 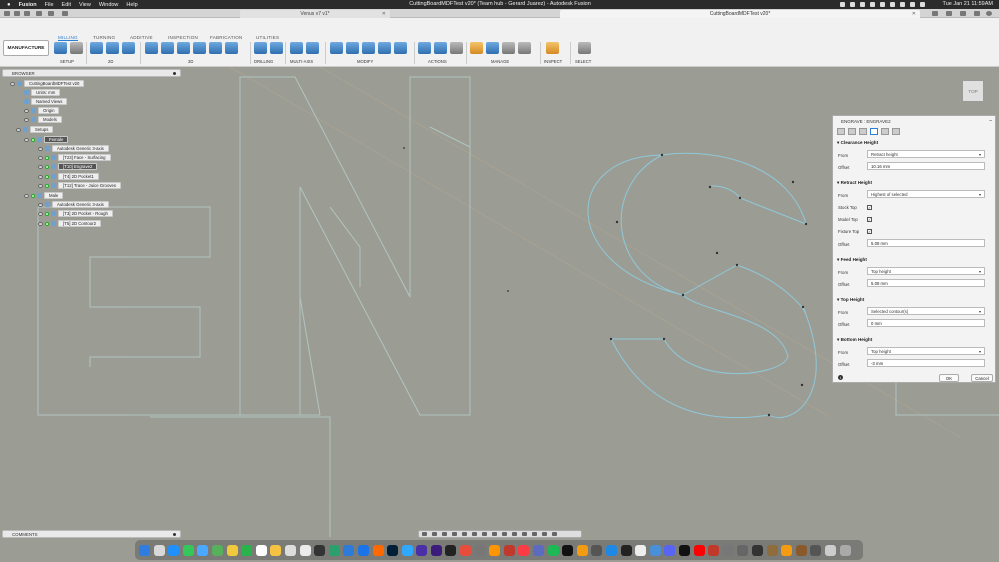 What do you see at coordinates (400, 48) in the screenshot?
I see `manual-nc-icon` at bounding box center [400, 48].